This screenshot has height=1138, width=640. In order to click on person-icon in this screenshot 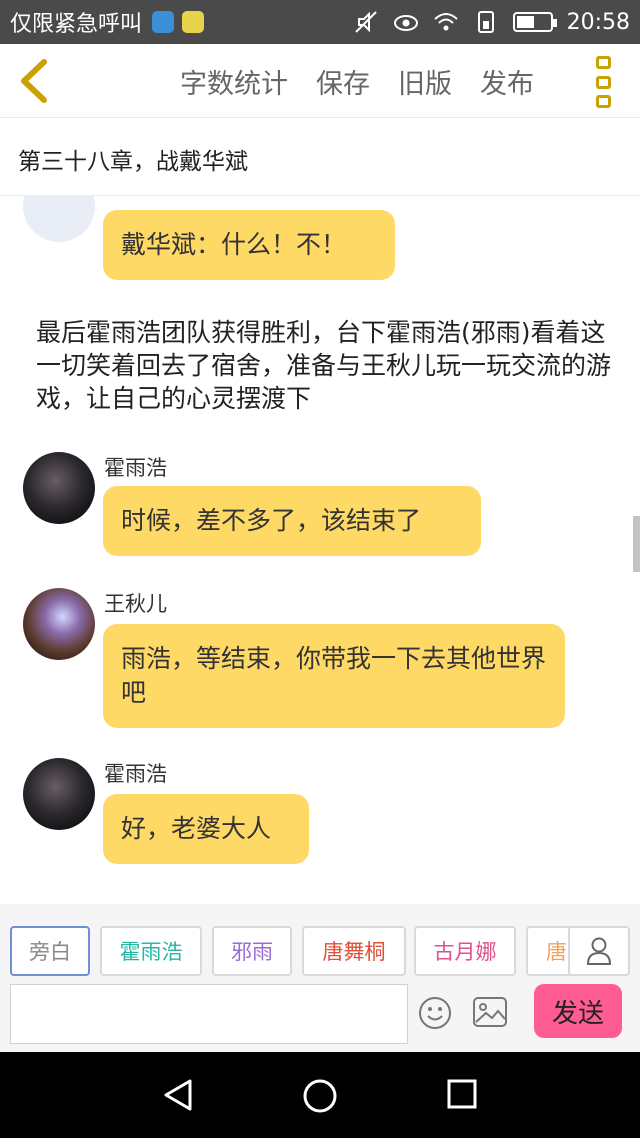, I will do `click(599, 951)`.